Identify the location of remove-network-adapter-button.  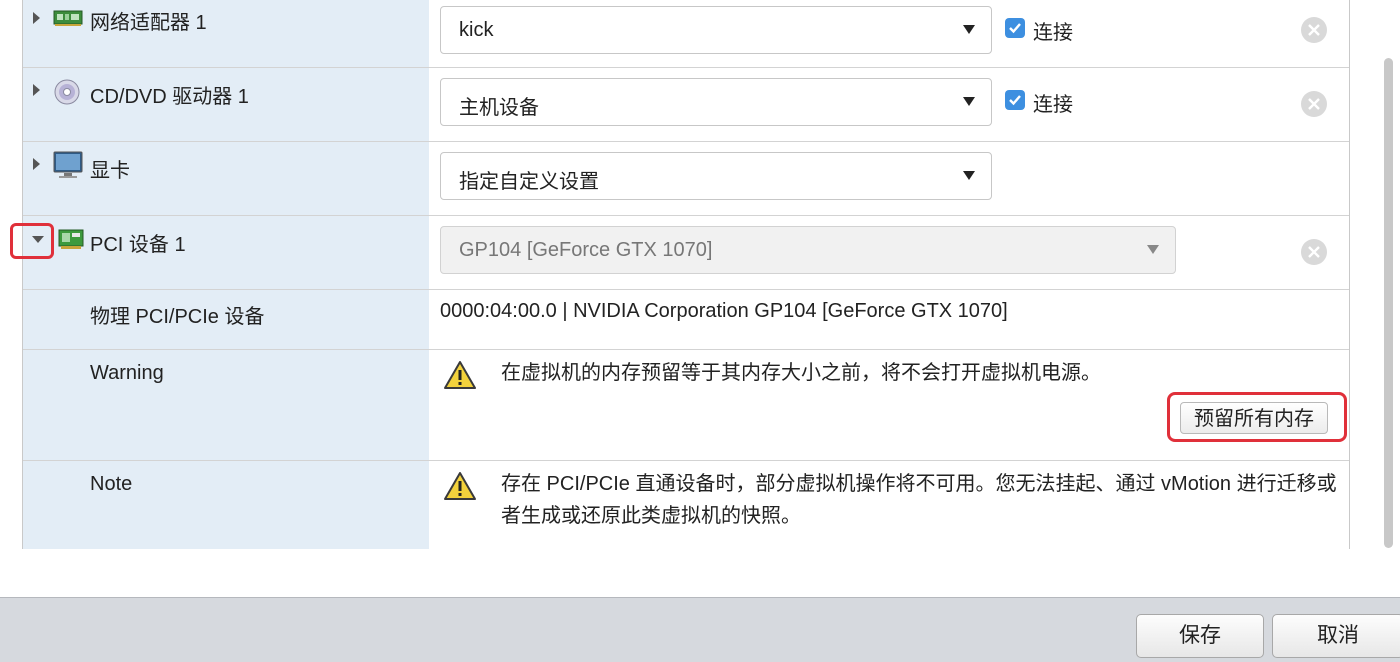
(1314, 30).